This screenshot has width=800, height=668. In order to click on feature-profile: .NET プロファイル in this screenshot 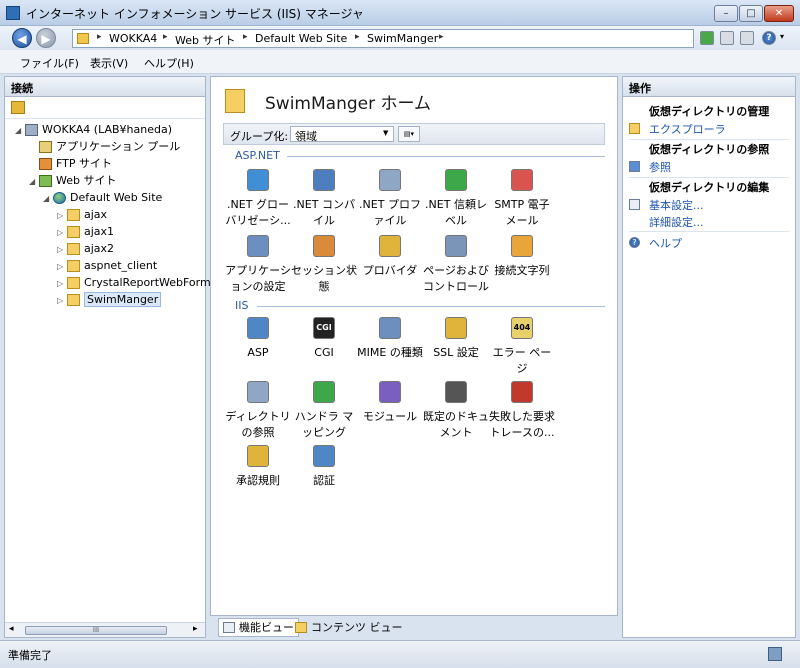, I will do `click(390, 199)`.